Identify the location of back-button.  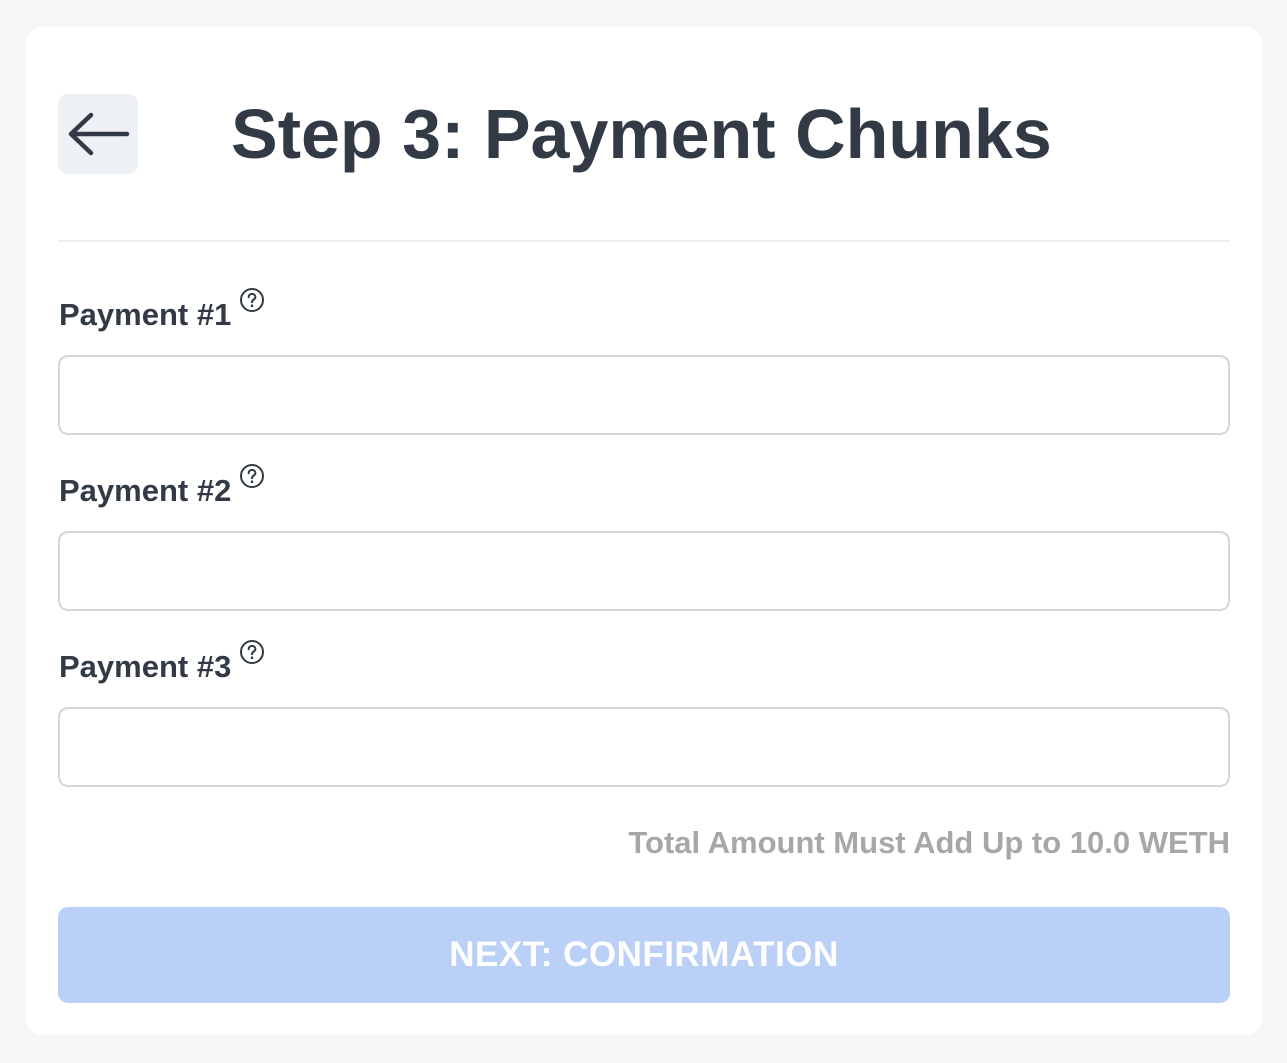
(98, 134).